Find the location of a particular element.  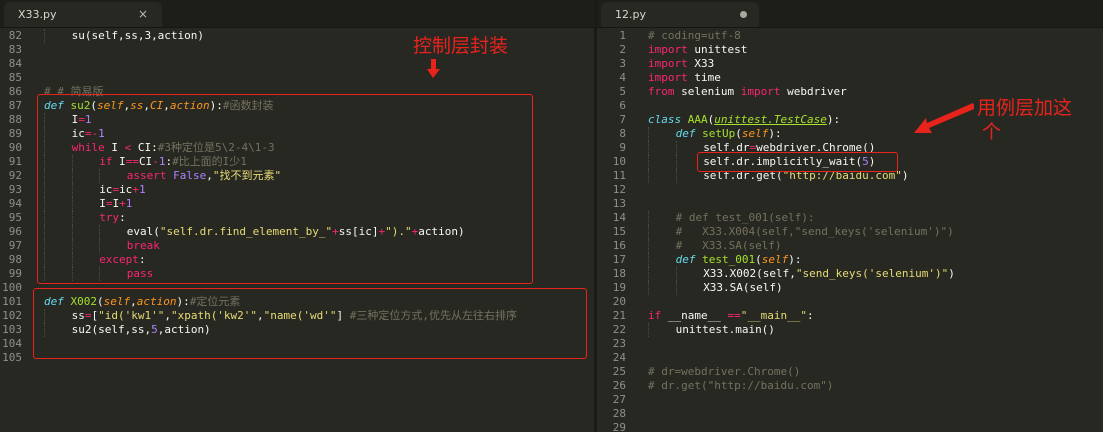

tab-x33-py: X33.py × is located at coordinates (83, 14).